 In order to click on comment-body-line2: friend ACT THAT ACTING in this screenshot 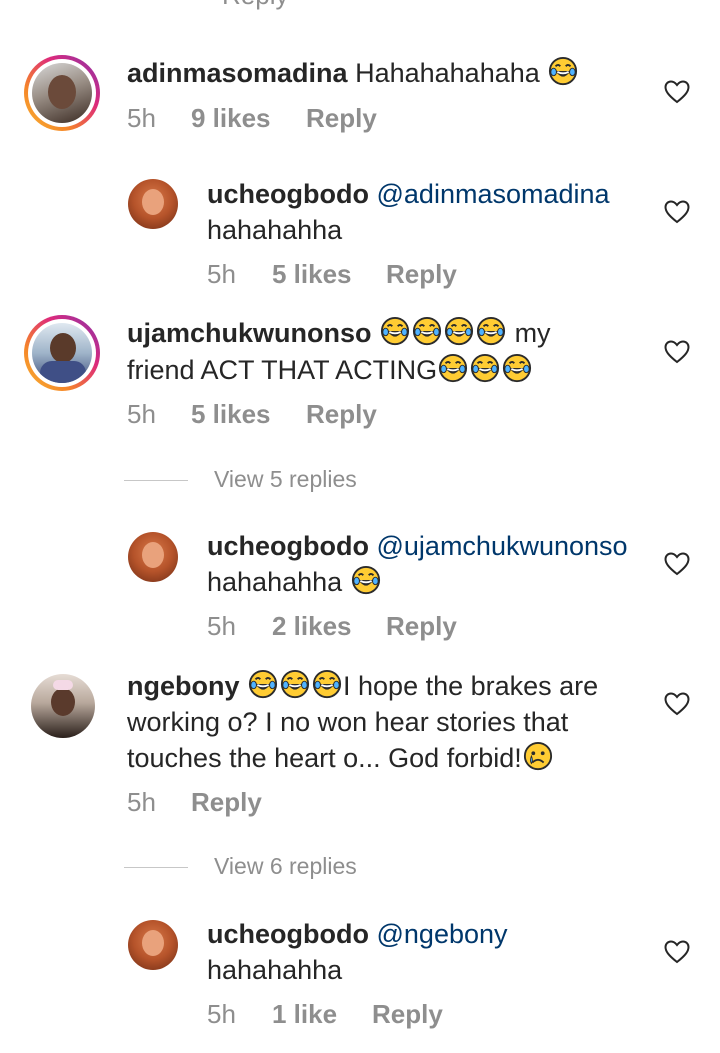, I will do `click(282, 370)`.